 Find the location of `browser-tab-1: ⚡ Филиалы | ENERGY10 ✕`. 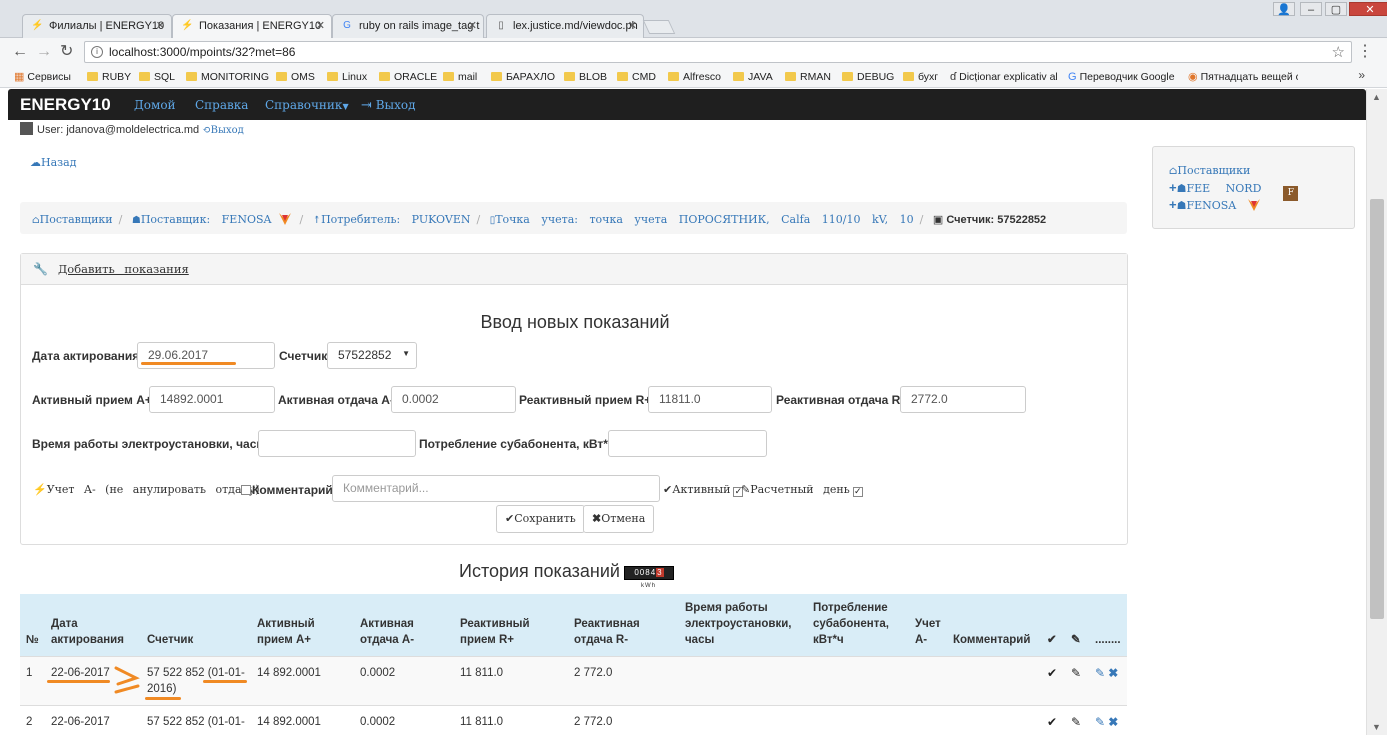

browser-tab-1: ⚡ Филиалы | ENERGY10 ✕ is located at coordinates (97, 26).